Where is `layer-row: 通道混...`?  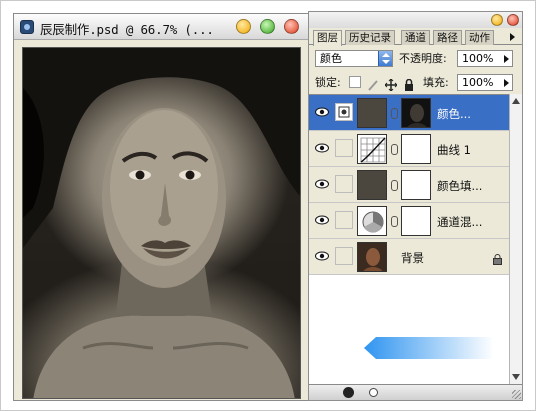 layer-row: 通道混... is located at coordinates (409, 221).